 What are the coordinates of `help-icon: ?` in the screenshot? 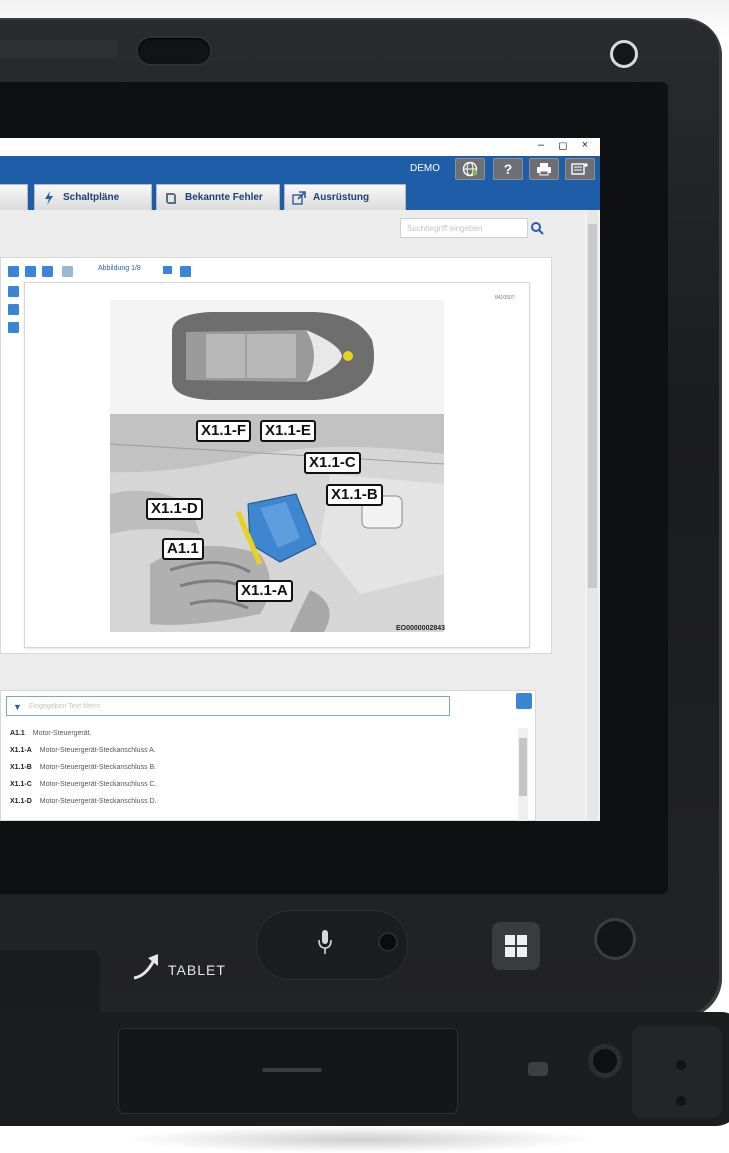 It's located at (508, 169).